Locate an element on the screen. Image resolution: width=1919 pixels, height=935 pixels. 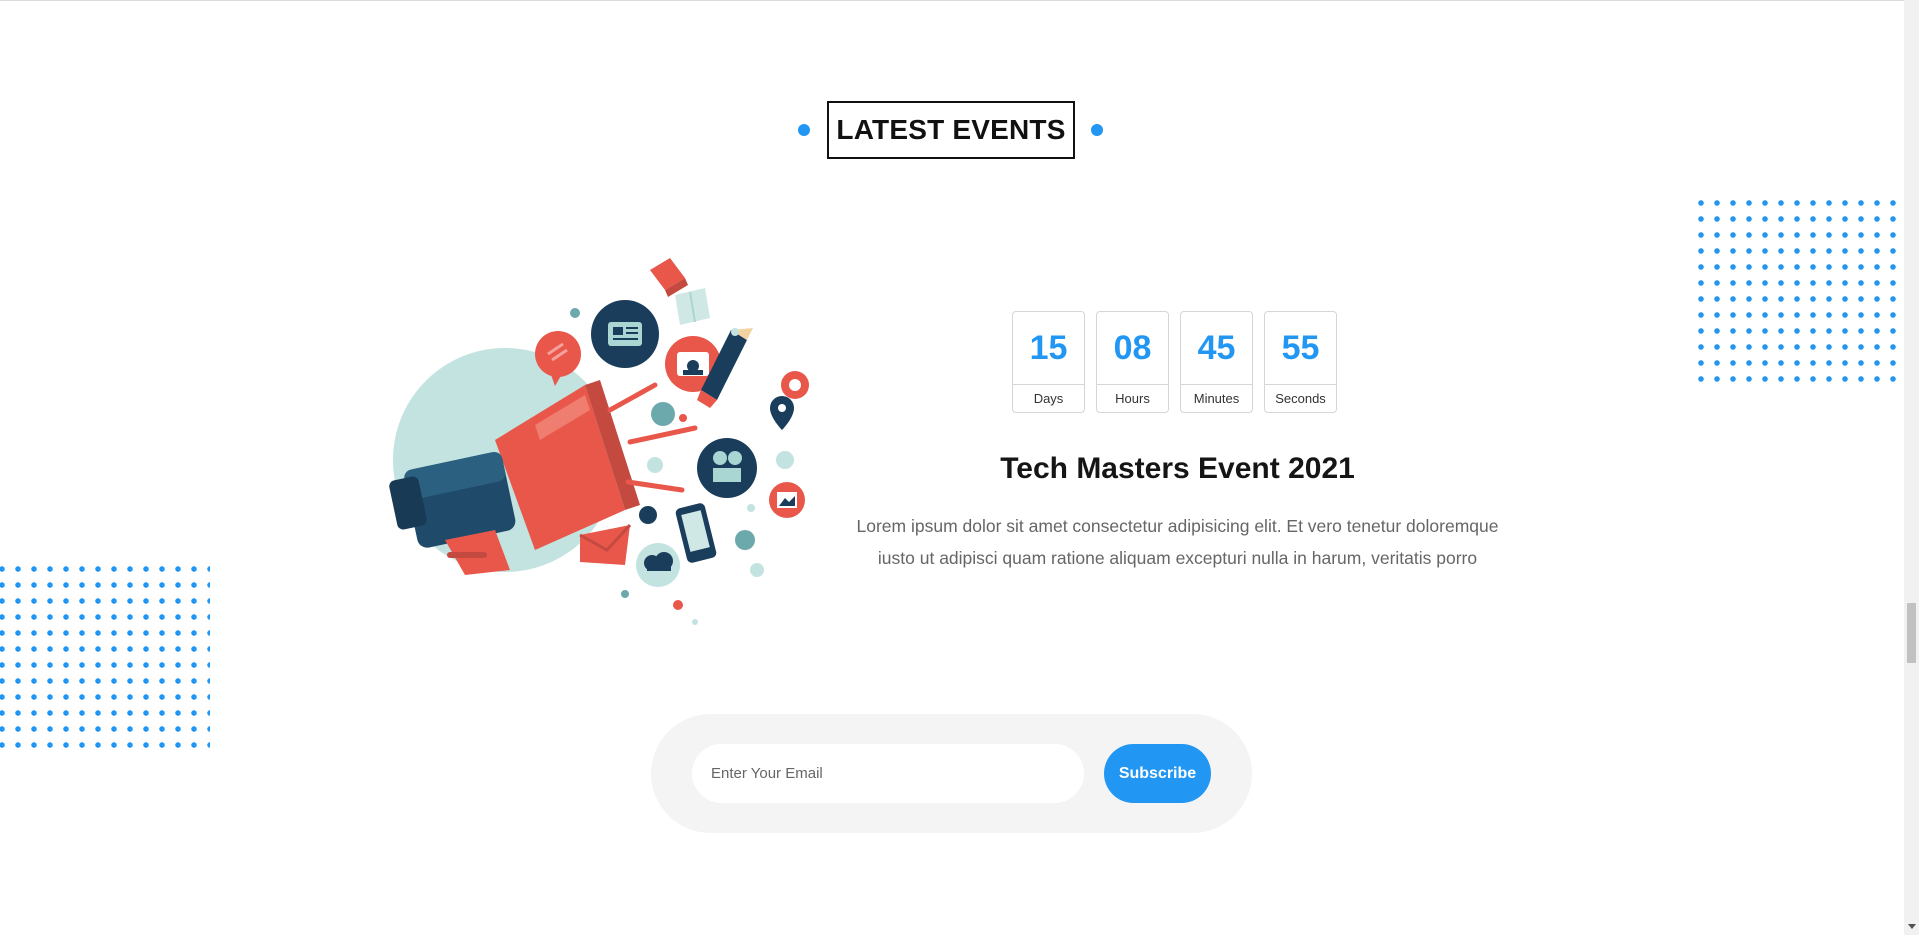
countdown-hours: 08 Hours is located at coordinates (1132, 362).